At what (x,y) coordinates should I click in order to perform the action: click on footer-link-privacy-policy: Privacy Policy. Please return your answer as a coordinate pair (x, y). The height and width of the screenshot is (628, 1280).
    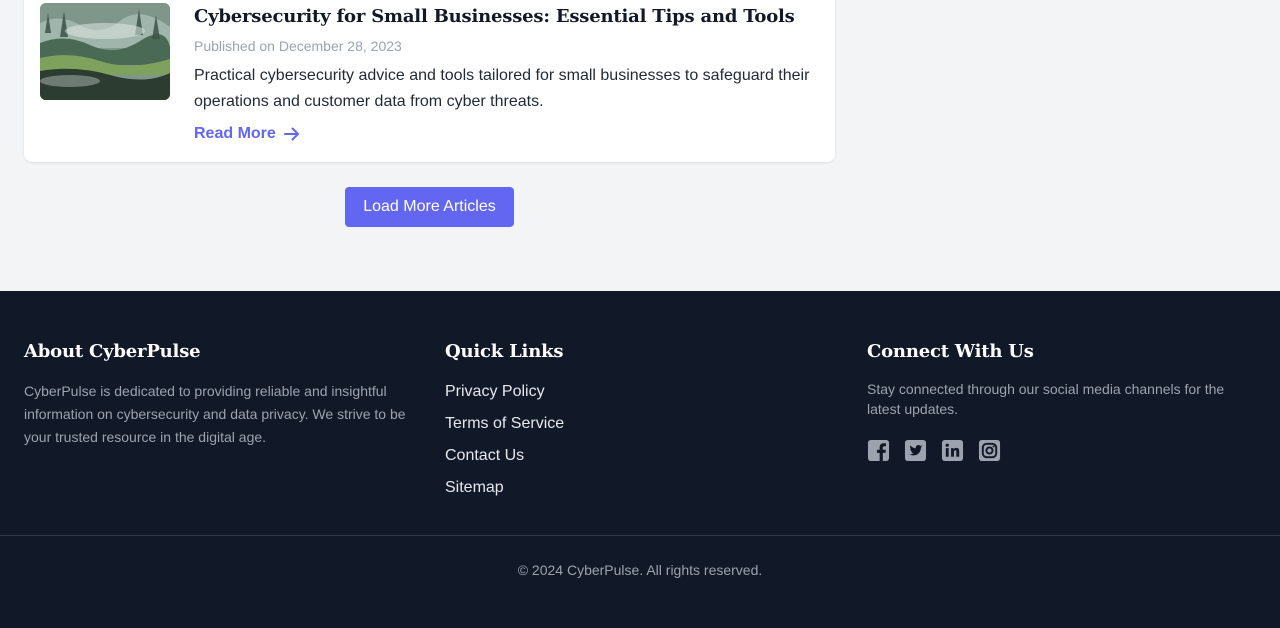
    Looking at the image, I should click on (635, 398).